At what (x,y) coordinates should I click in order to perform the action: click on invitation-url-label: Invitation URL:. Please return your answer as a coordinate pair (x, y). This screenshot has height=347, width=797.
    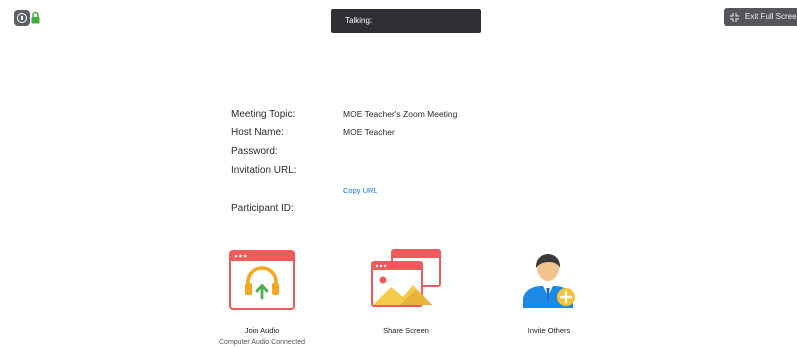
    Looking at the image, I should click on (264, 170).